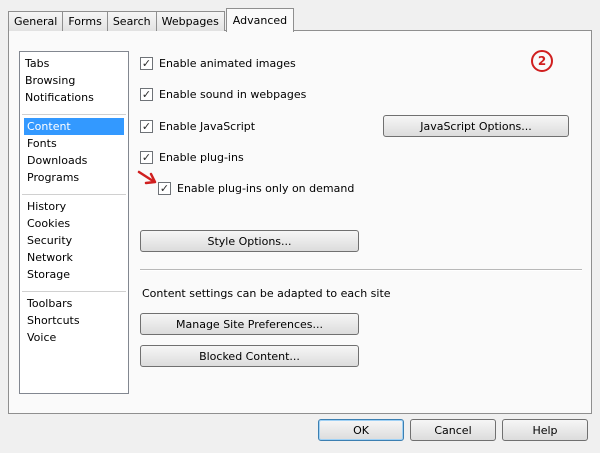  I want to click on category-group: Toolbars Shortcuts Voice, so click(74, 318).